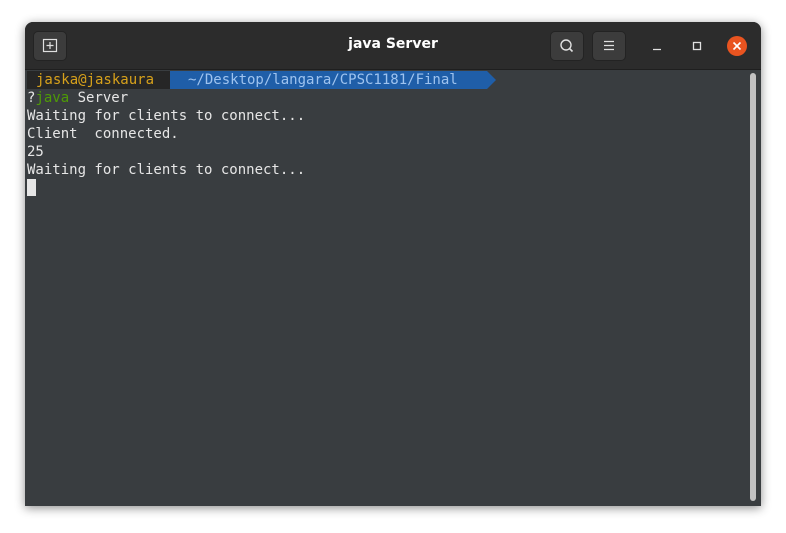  I want to click on command-program: java, so click(52, 98).